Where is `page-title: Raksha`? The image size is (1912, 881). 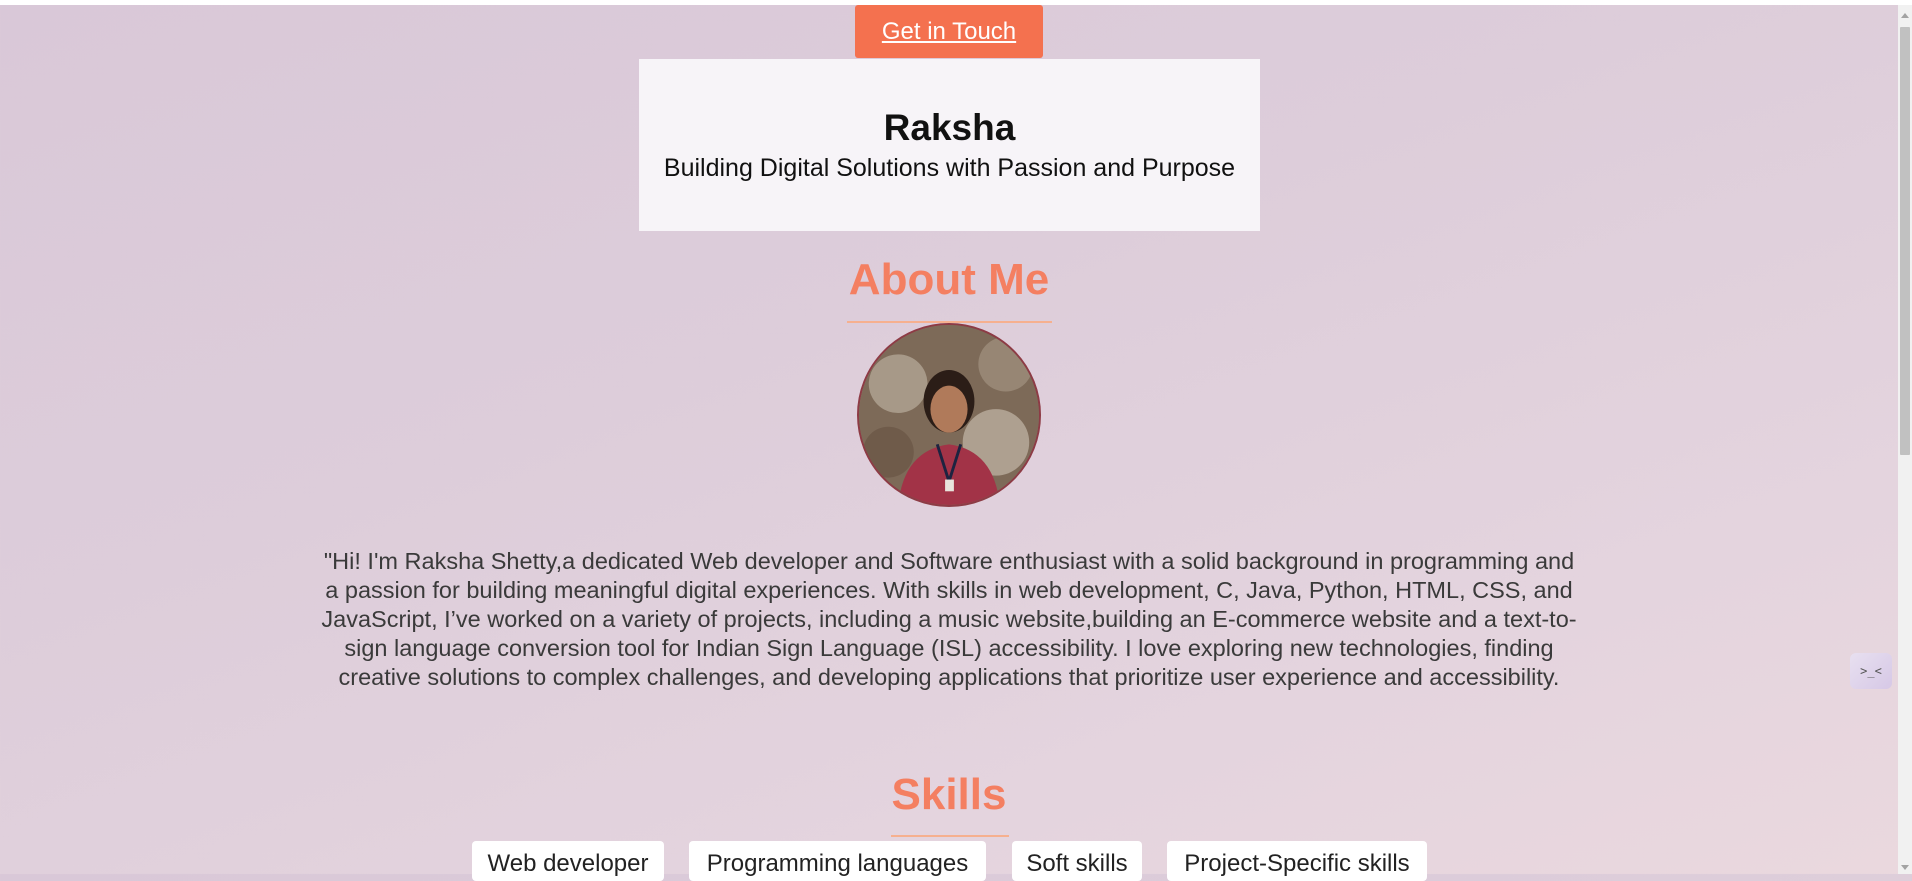
page-title: Raksha is located at coordinates (949, 127).